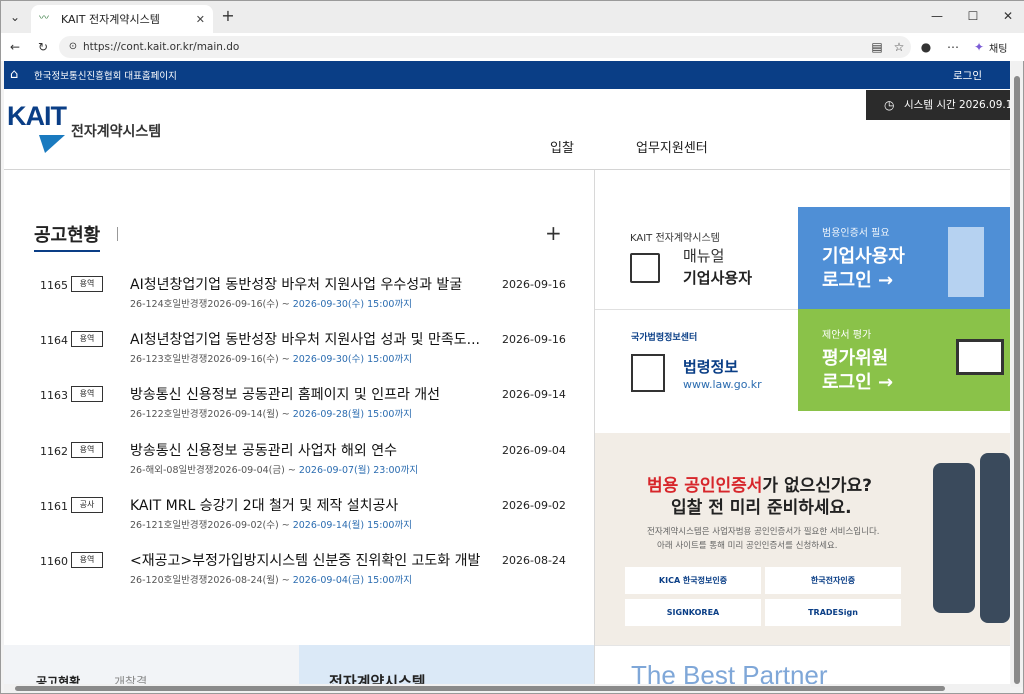 The height and width of the screenshot is (694, 1024). What do you see at coordinates (54, 561) in the screenshot?
I see `notice-number: 1160` at bounding box center [54, 561].